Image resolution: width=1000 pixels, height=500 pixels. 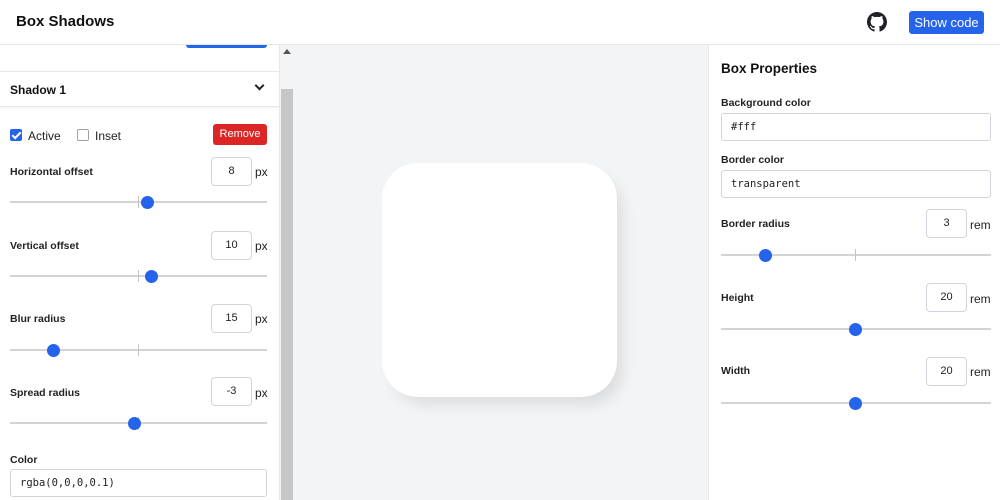 I want to click on active-checkbox, so click(x=16, y=135).